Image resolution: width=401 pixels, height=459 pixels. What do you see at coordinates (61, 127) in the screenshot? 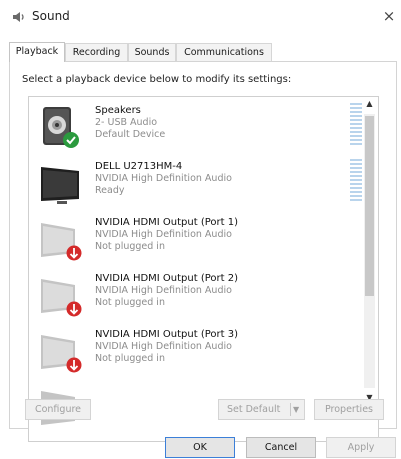
I see `speaker-icon` at bounding box center [61, 127].